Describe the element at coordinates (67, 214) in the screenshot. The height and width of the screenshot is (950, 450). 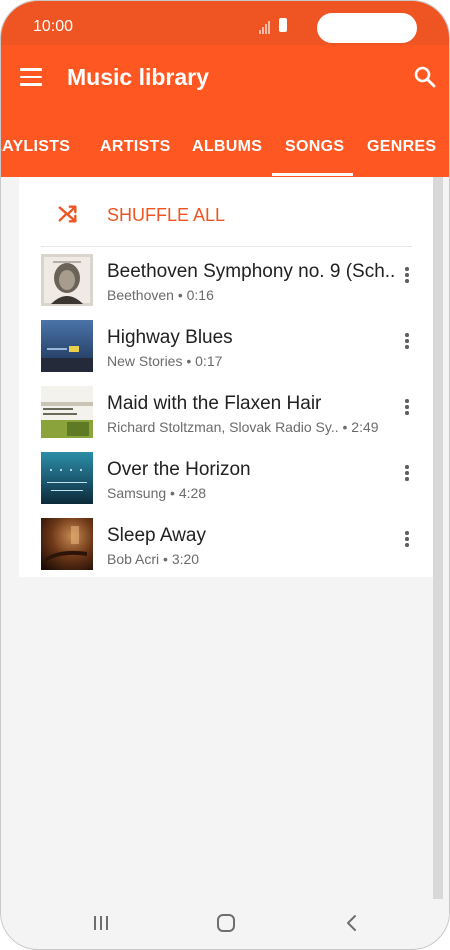
I see `shuffle-icon` at that location.